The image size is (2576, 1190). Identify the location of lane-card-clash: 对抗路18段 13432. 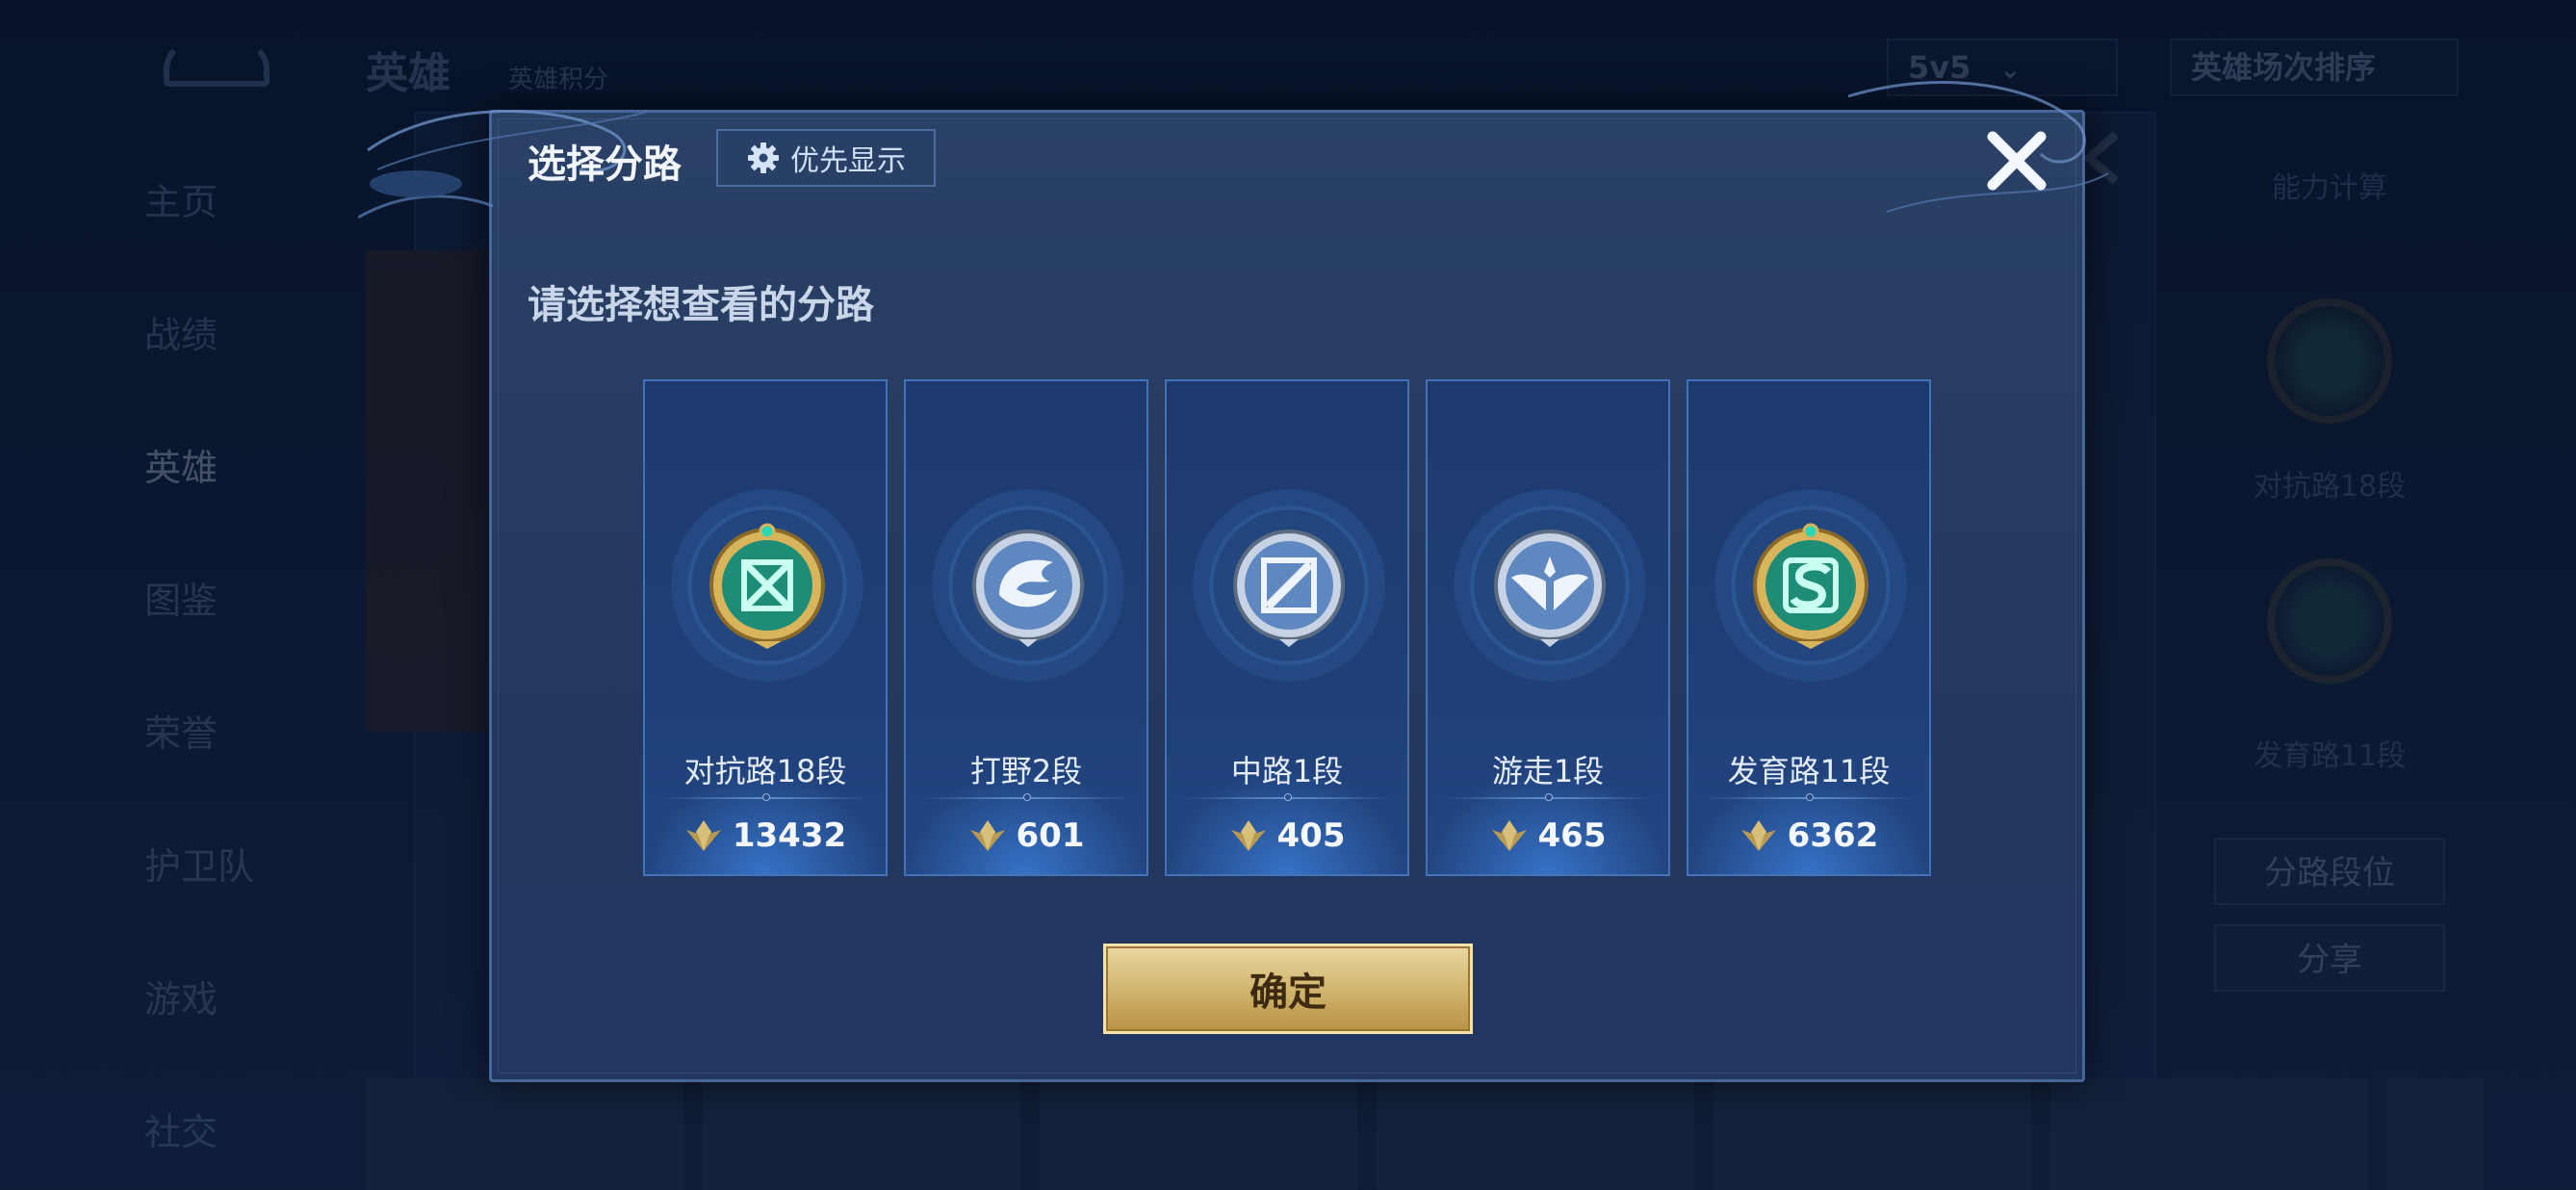
(765, 628).